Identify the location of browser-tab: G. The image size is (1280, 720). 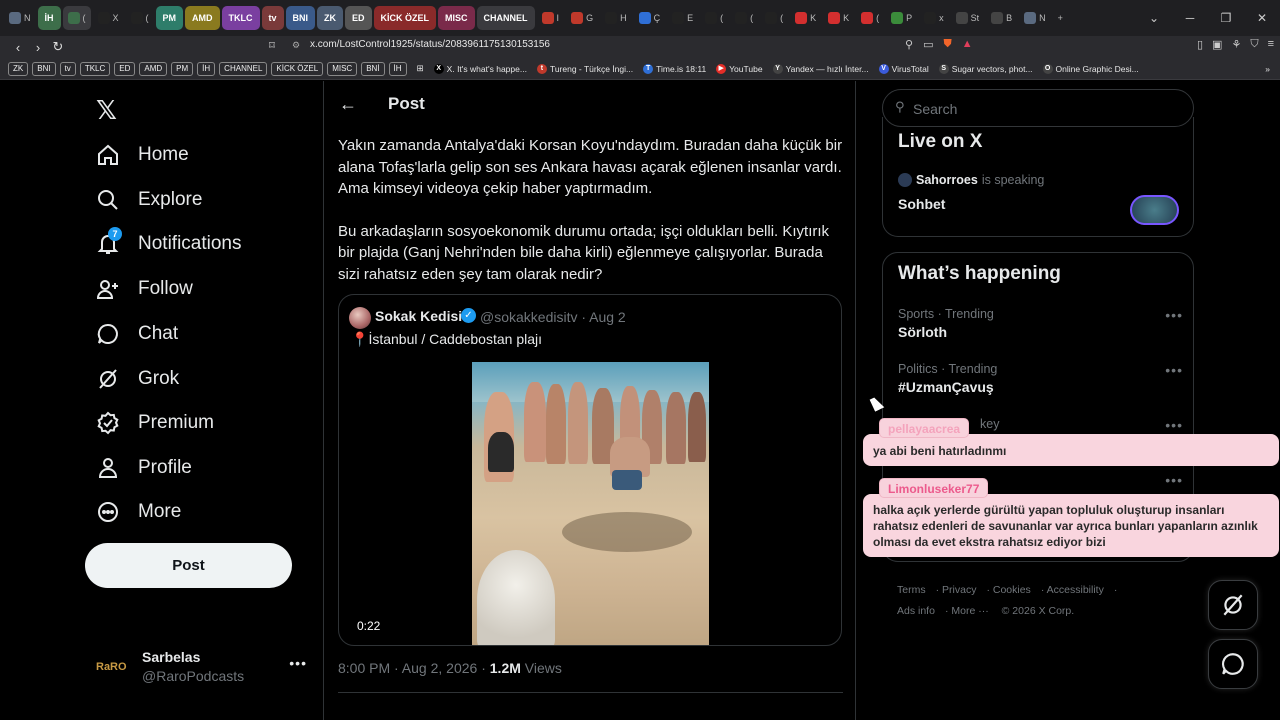
(582, 18).